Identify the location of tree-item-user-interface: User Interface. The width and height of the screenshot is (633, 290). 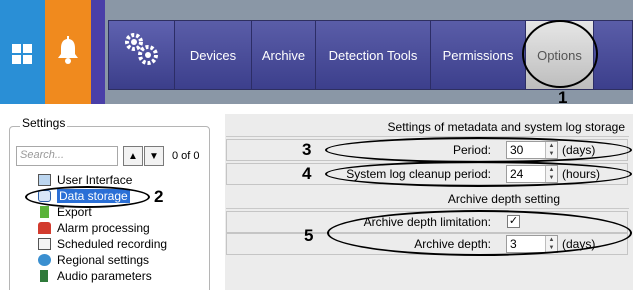
(121, 180).